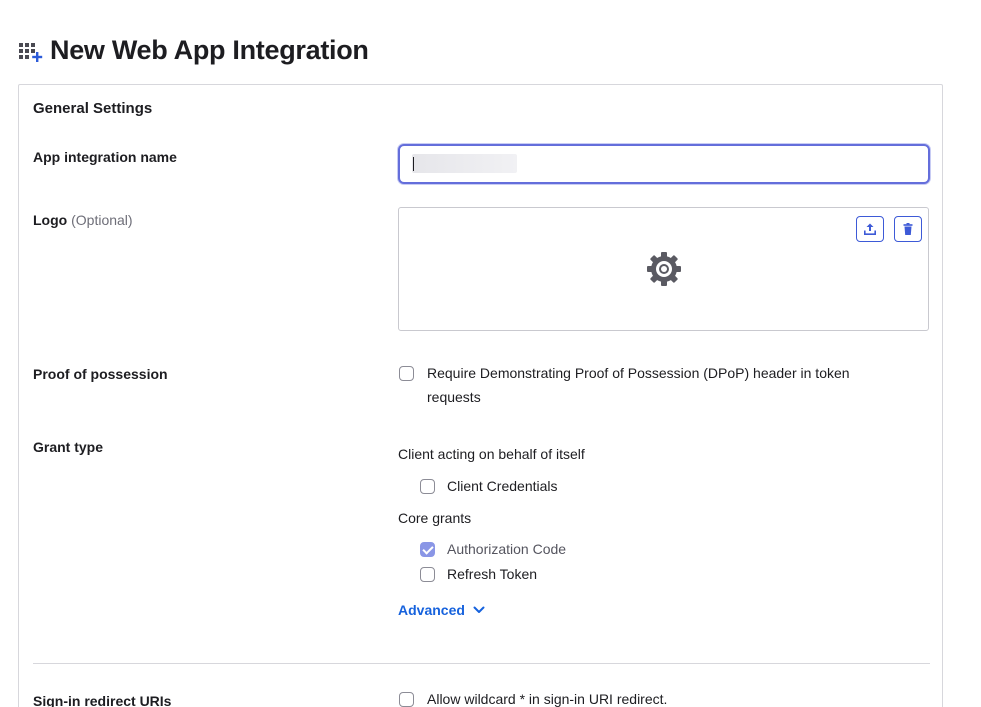 This screenshot has width=981, height=707. Describe the element at coordinates (427, 486) in the screenshot. I see `client-credentials-checkbox` at that location.